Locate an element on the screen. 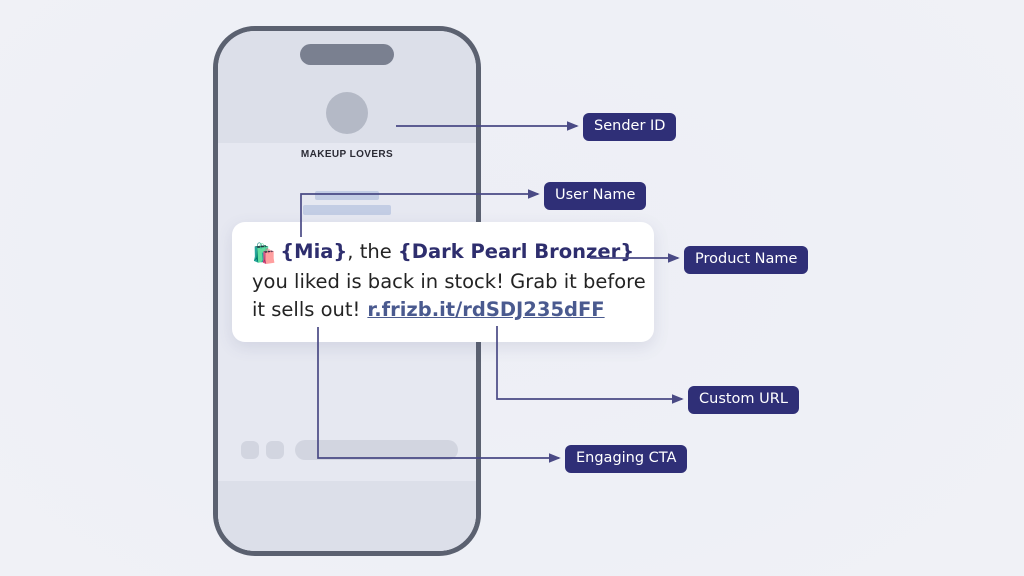 Image resolution: width=1024 pixels, height=576 pixels. message-cta-text: it sells out! is located at coordinates (306, 309).